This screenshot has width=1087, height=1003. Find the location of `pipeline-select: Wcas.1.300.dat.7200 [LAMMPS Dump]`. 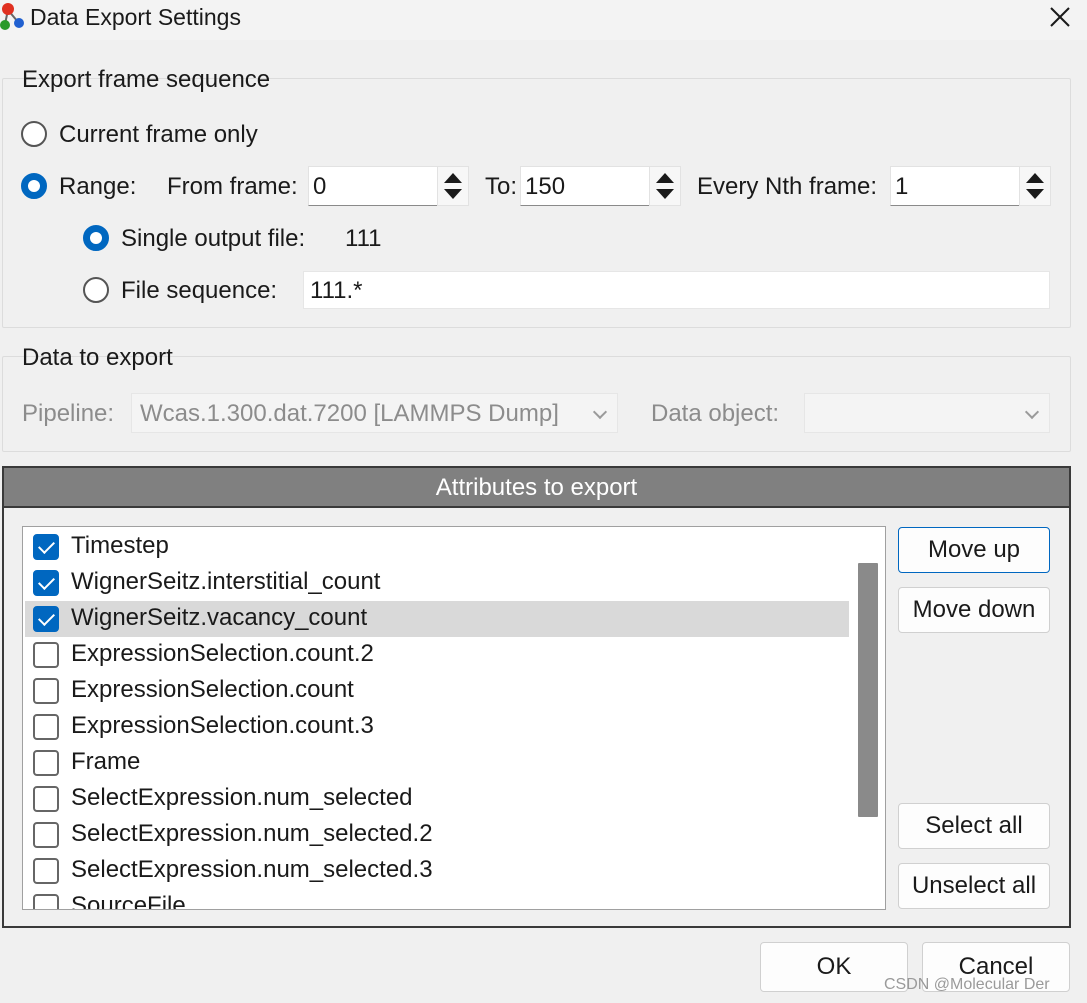

pipeline-select: Wcas.1.300.dat.7200 [LAMMPS Dump] is located at coordinates (374, 413).